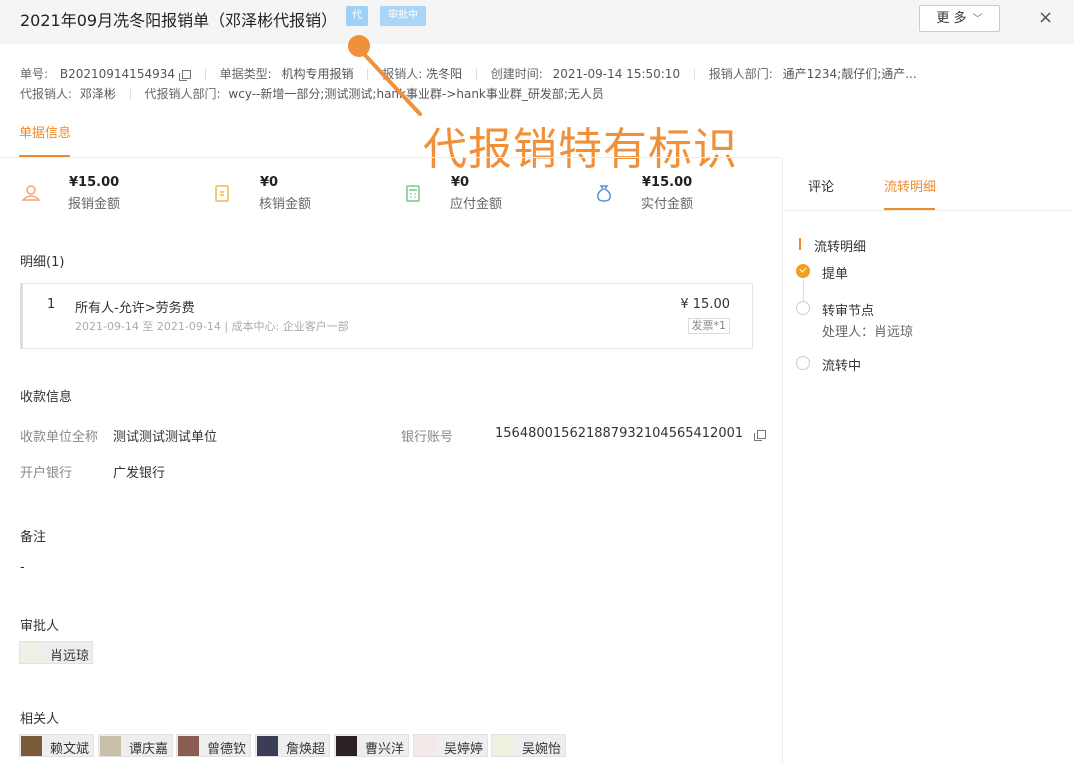  Describe the element at coordinates (70, 656) in the screenshot. I see `approver-name: 肖远琼` at that location.